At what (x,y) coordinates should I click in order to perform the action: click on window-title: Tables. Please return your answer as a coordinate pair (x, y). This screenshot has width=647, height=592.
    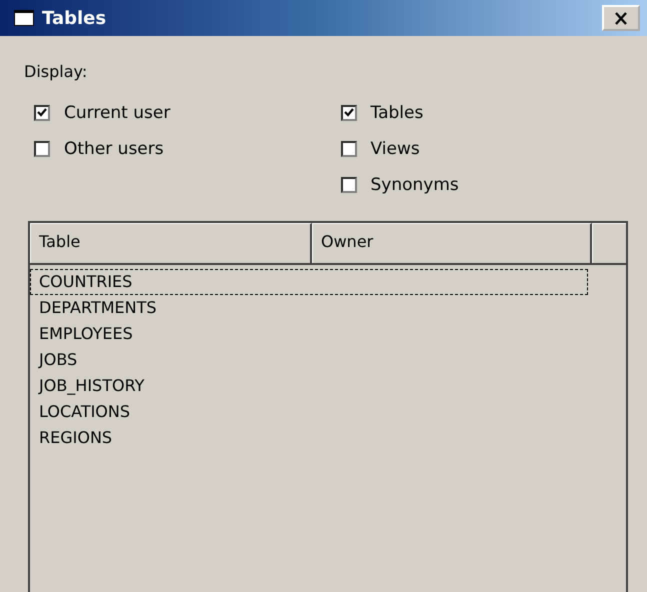
    Looking at the image, I should click on (75, 18).